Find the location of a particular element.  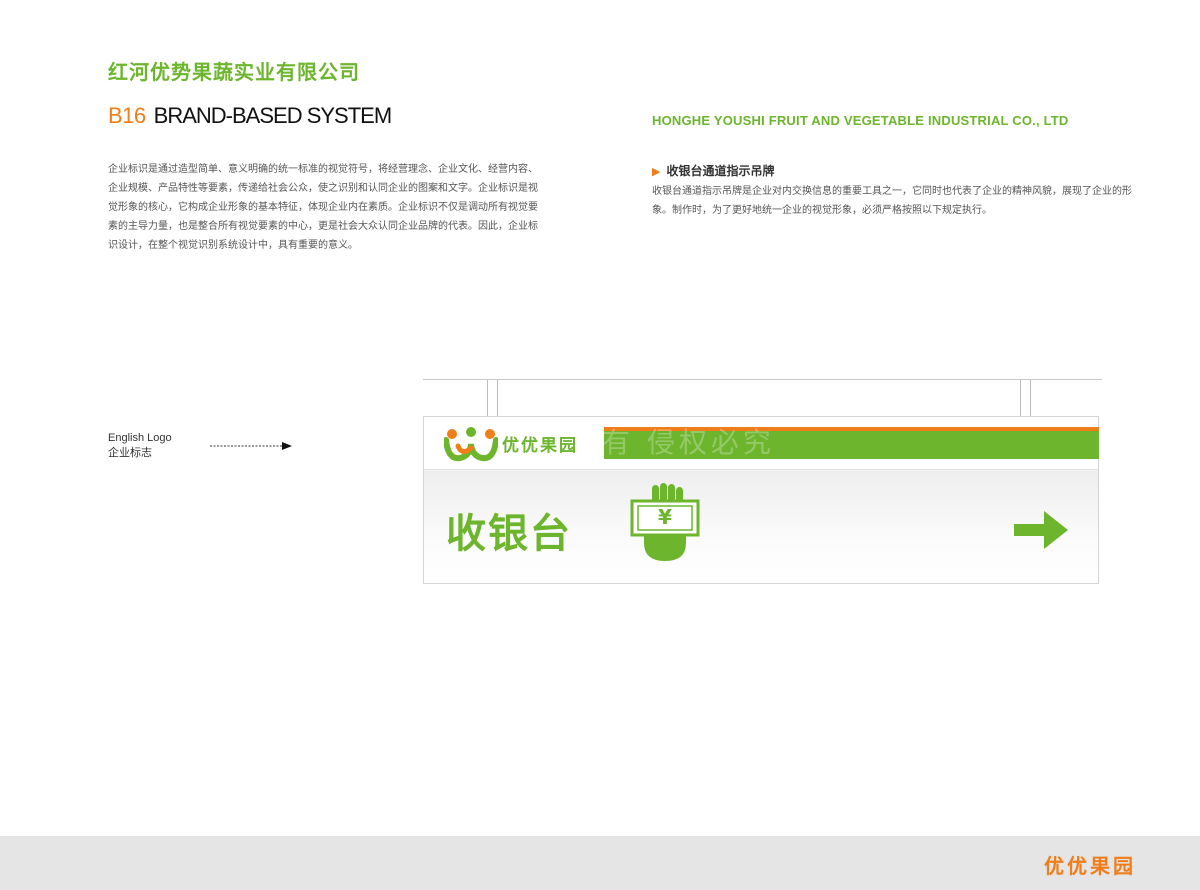

dashed-arrow-icon is located at coordinates (251, 446).